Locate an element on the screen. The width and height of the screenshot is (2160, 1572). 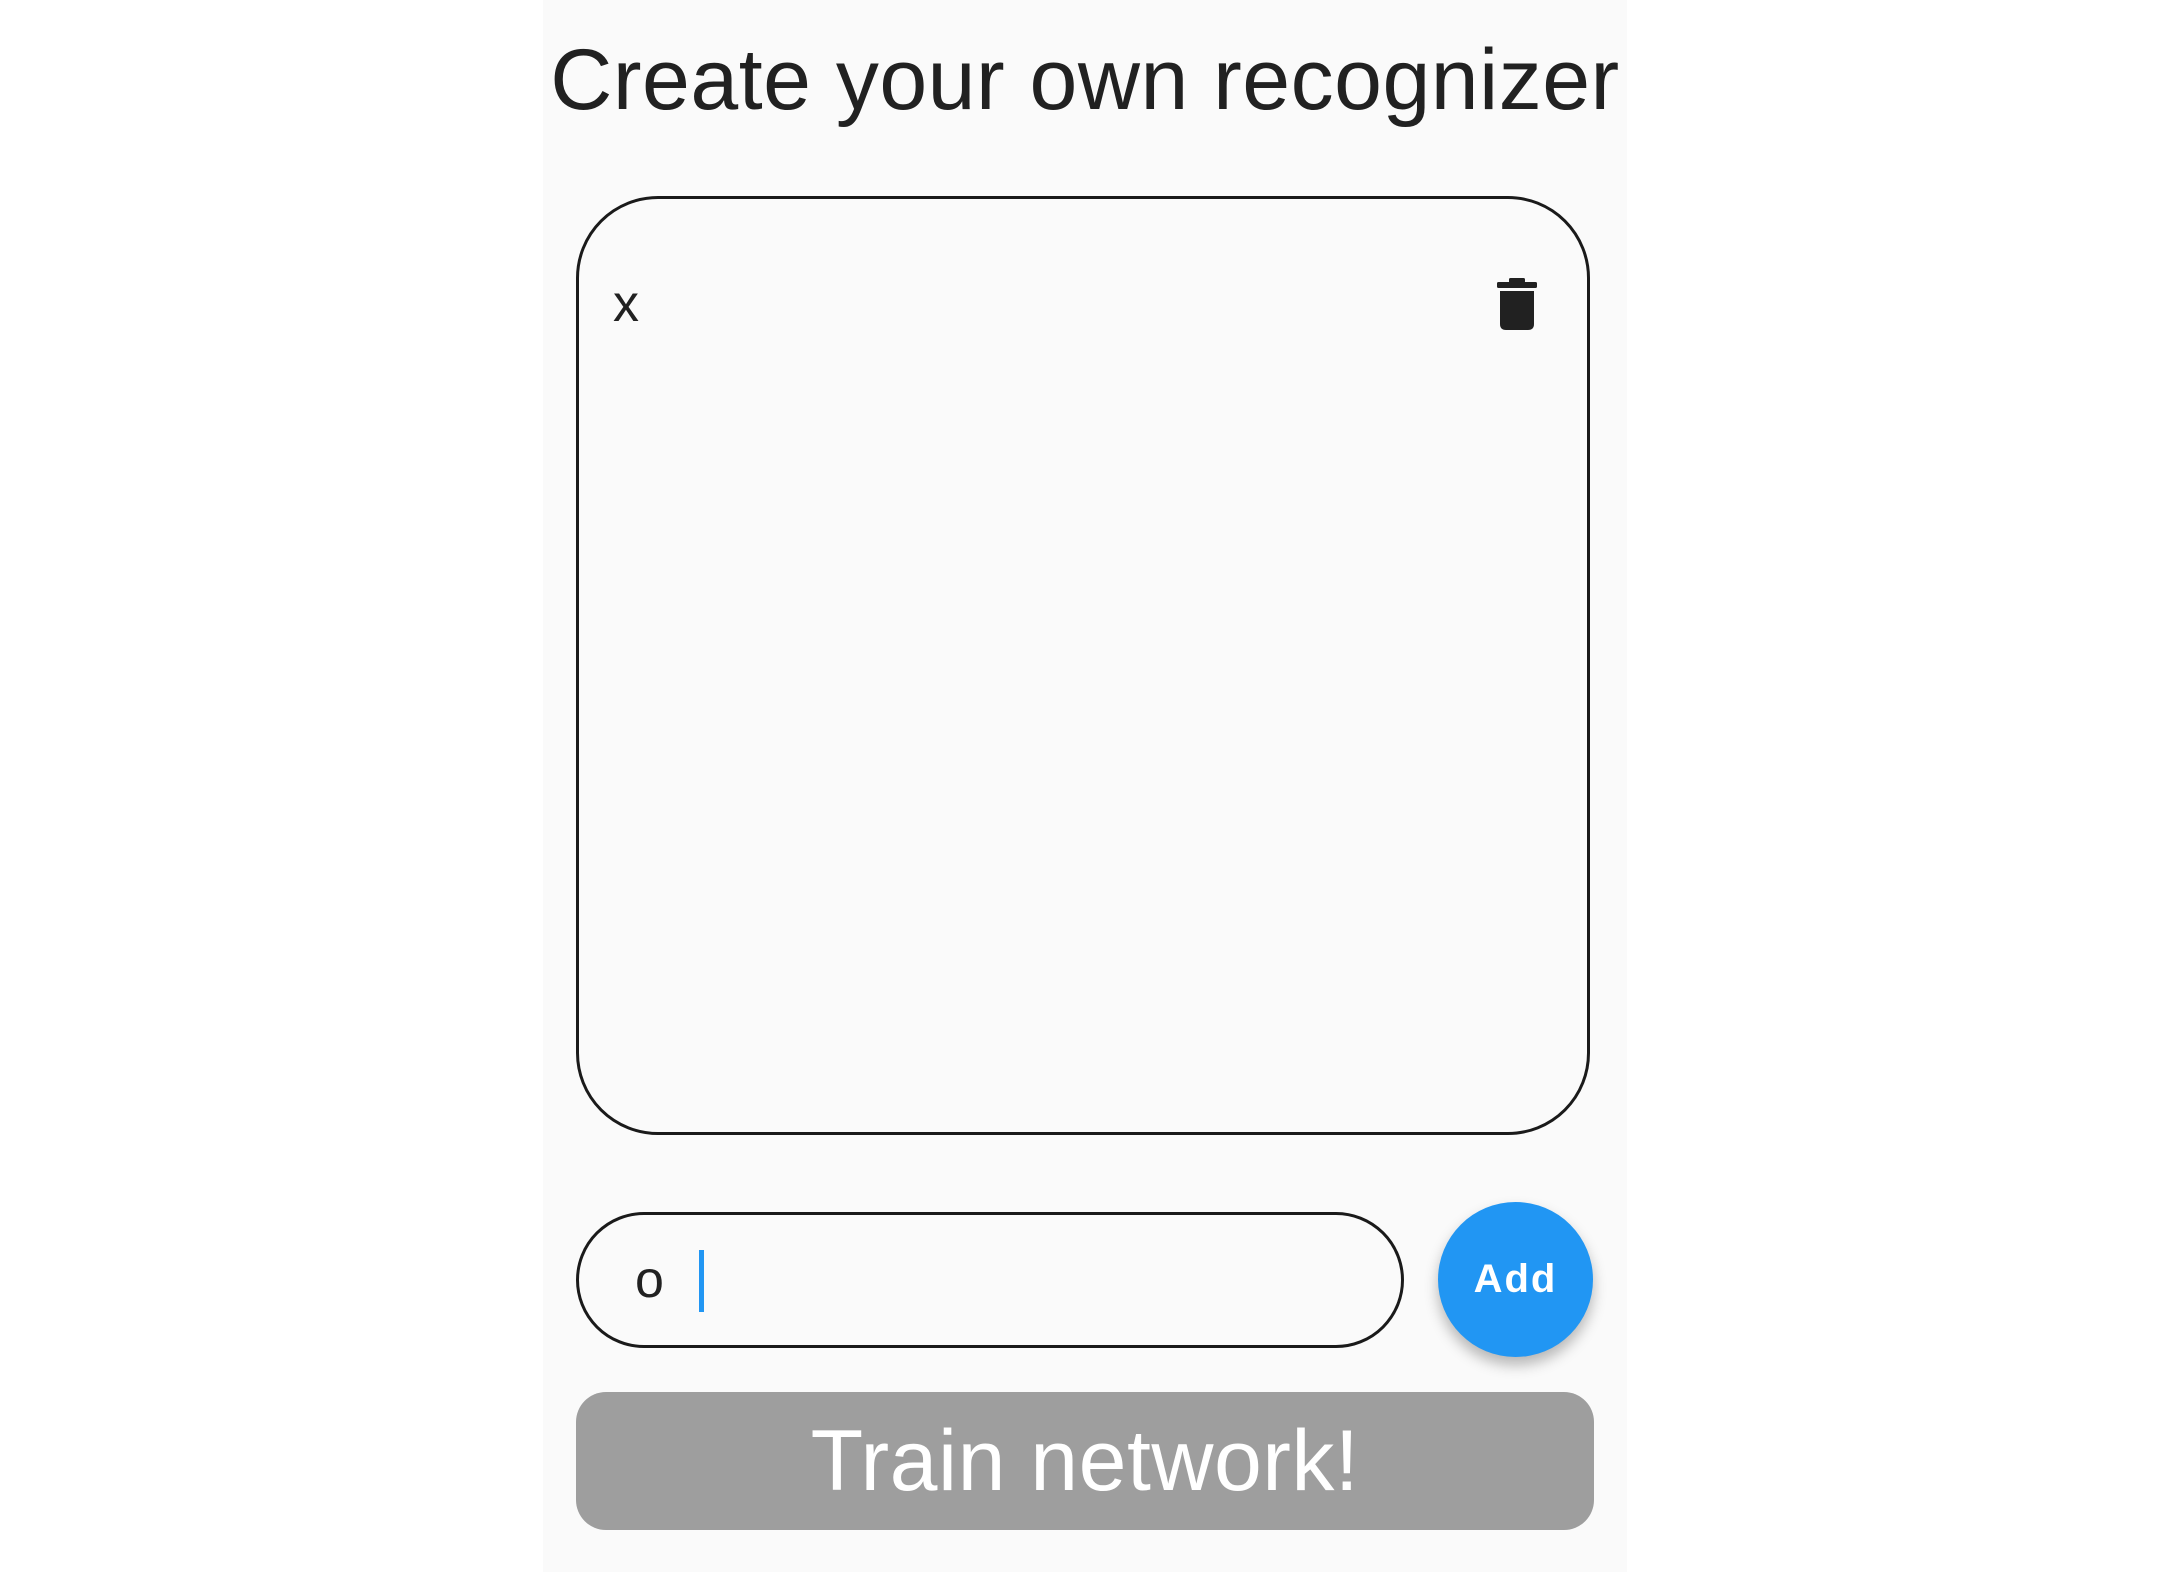
new-label-field is located at coordinates (990, 1280).